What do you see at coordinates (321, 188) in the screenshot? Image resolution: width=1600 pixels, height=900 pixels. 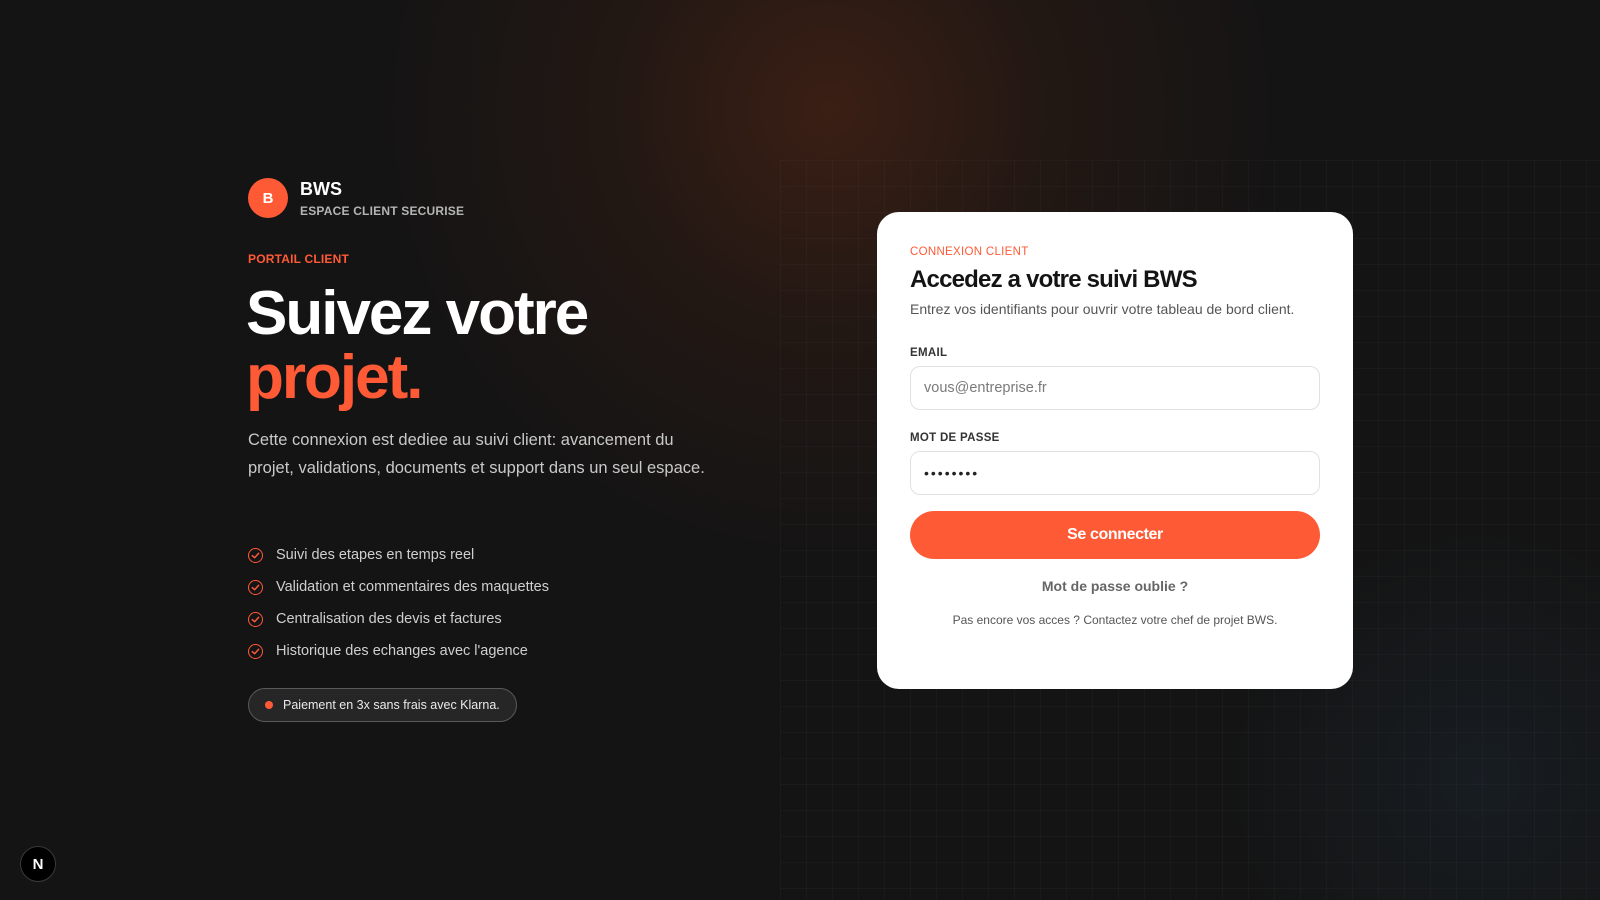 I see `brand-name: BWS` at bounding box center [321, 188].